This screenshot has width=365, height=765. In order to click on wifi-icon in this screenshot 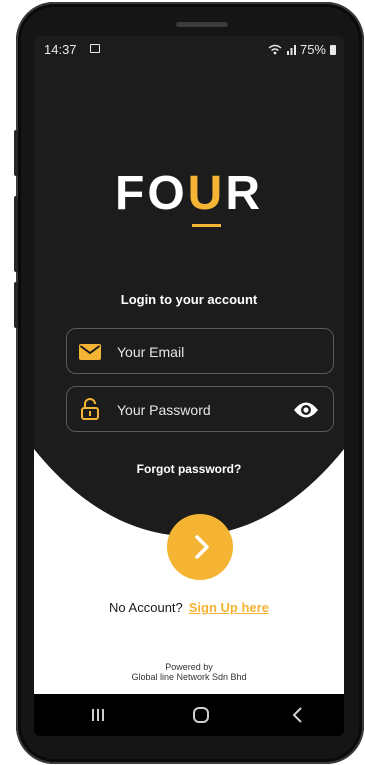, I will do `click(275, 49)`.